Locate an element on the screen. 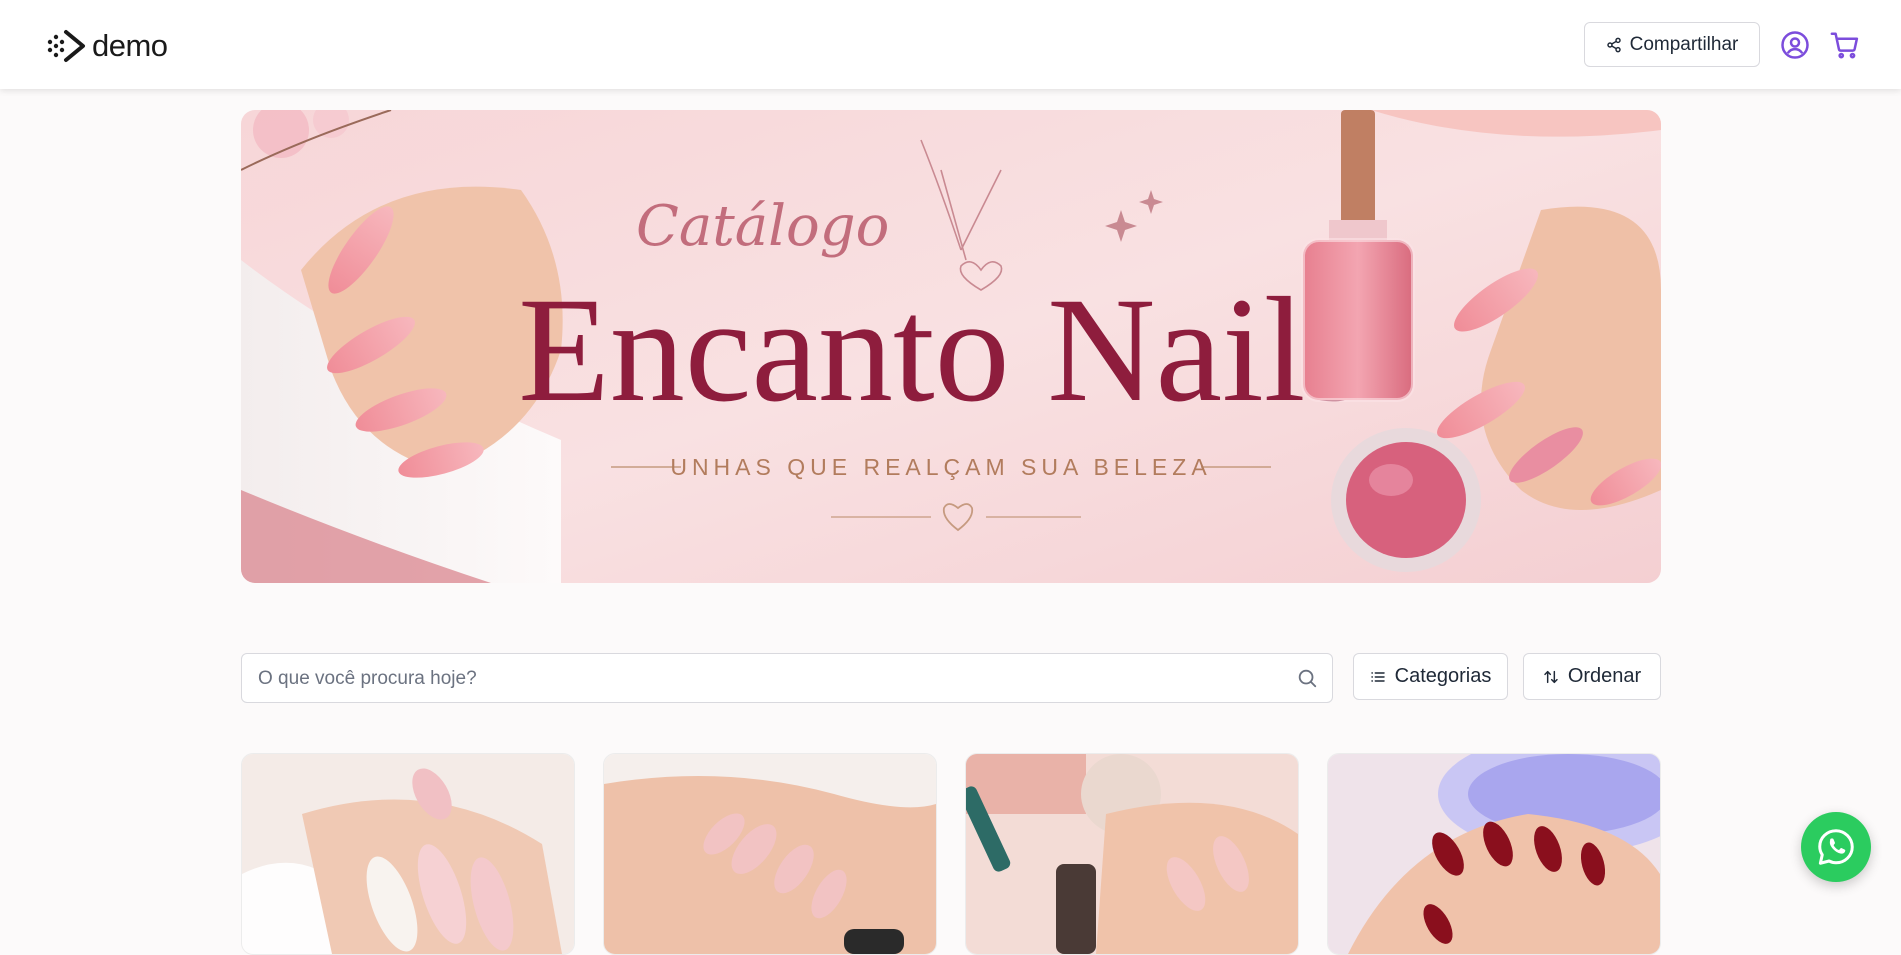 The height and width of the screenshot is (955, 1901). search-box is located at coordinates (787, 678).